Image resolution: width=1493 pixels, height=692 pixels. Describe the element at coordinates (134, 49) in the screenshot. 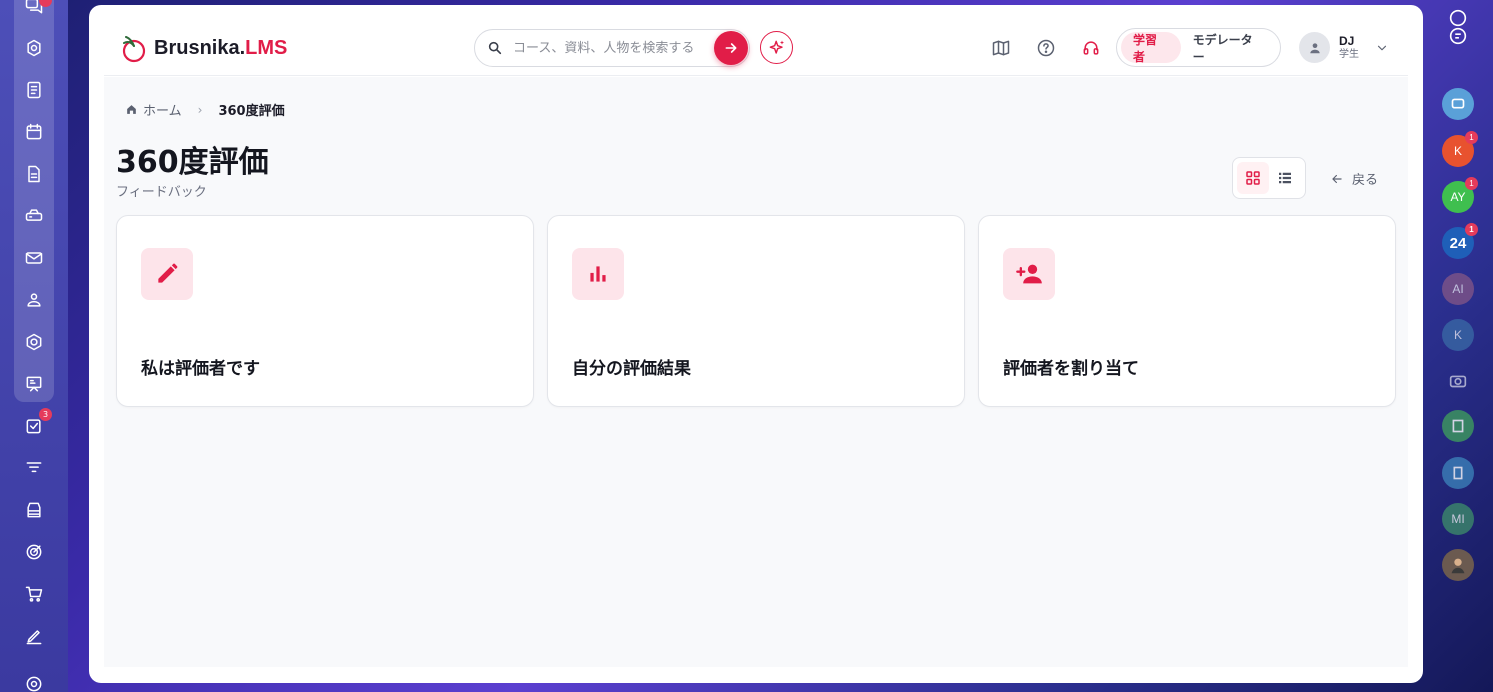

I see `berry-logo-icon` at that location.